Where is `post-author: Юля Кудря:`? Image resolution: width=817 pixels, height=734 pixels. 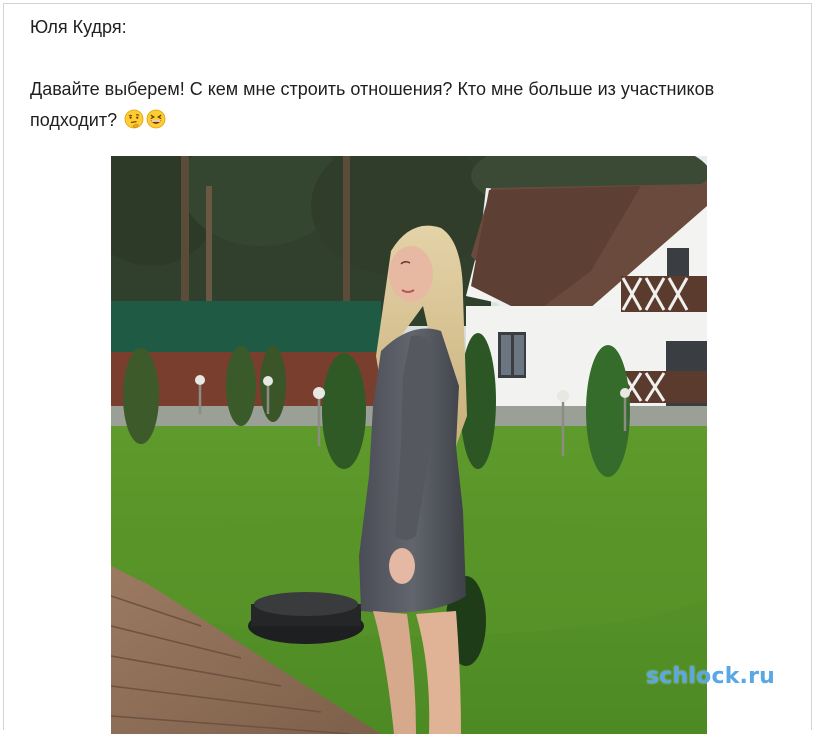 post-author: Юля Кудря: is located at coordinates (78, 27).